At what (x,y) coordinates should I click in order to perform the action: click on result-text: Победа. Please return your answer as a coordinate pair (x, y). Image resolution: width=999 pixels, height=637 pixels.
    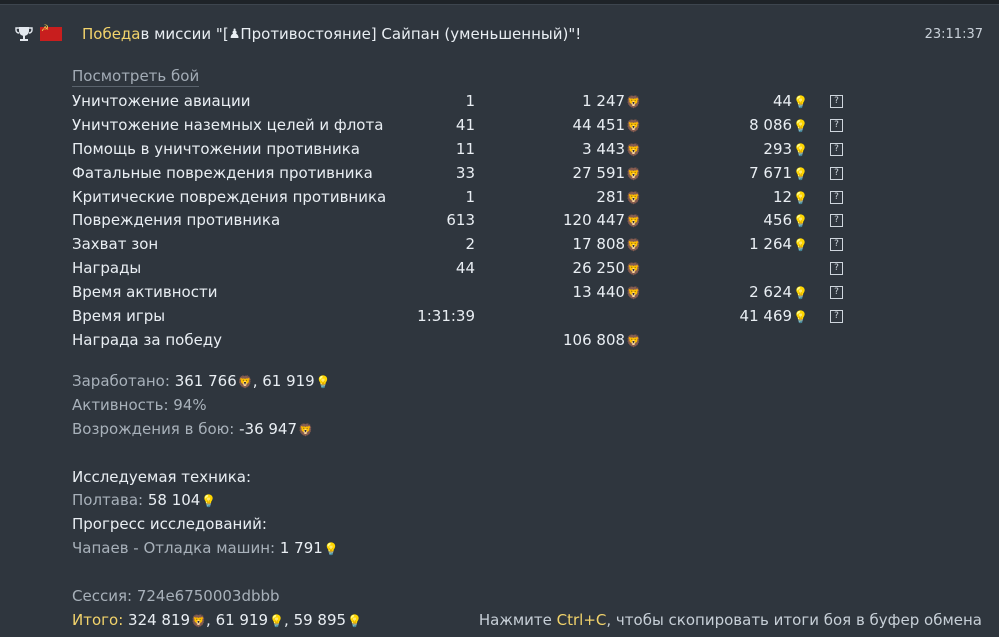
    Looking at the image, I should click on (111, 34).